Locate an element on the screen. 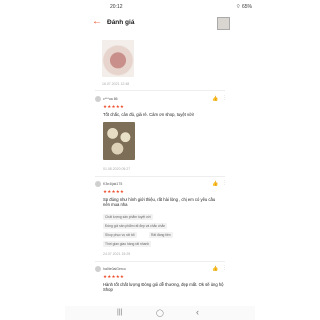 The image size is (320, 320). home-button: ◯ is located at coordinates (160, 313).